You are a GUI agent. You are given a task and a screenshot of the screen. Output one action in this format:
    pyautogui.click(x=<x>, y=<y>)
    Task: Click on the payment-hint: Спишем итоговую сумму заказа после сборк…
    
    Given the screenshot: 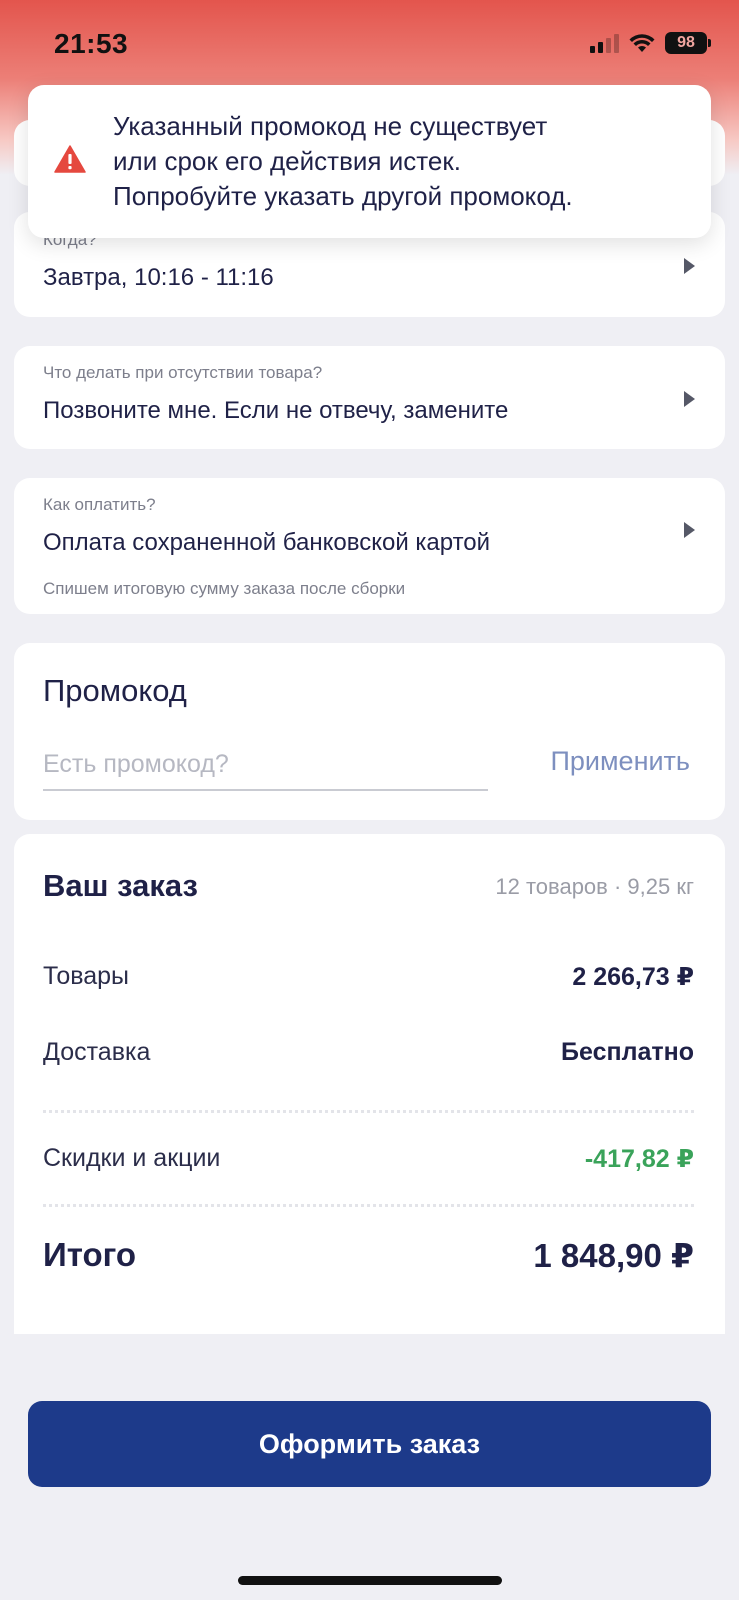 What is the action you would take?
    pyautogui.click(x=224, y=588)
    